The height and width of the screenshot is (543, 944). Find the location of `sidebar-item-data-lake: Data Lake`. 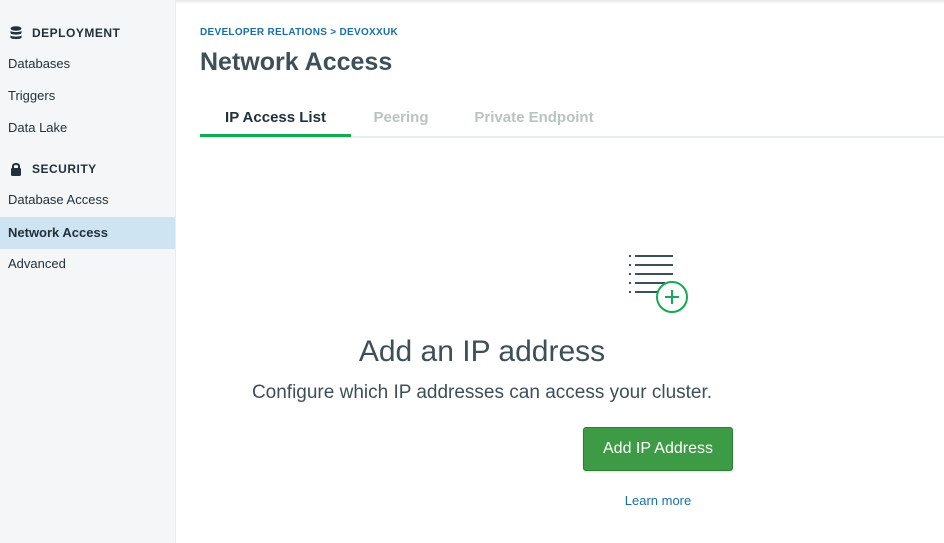

sidebar-item-data-lake: Data Lake is located at coordinates (87, 128).